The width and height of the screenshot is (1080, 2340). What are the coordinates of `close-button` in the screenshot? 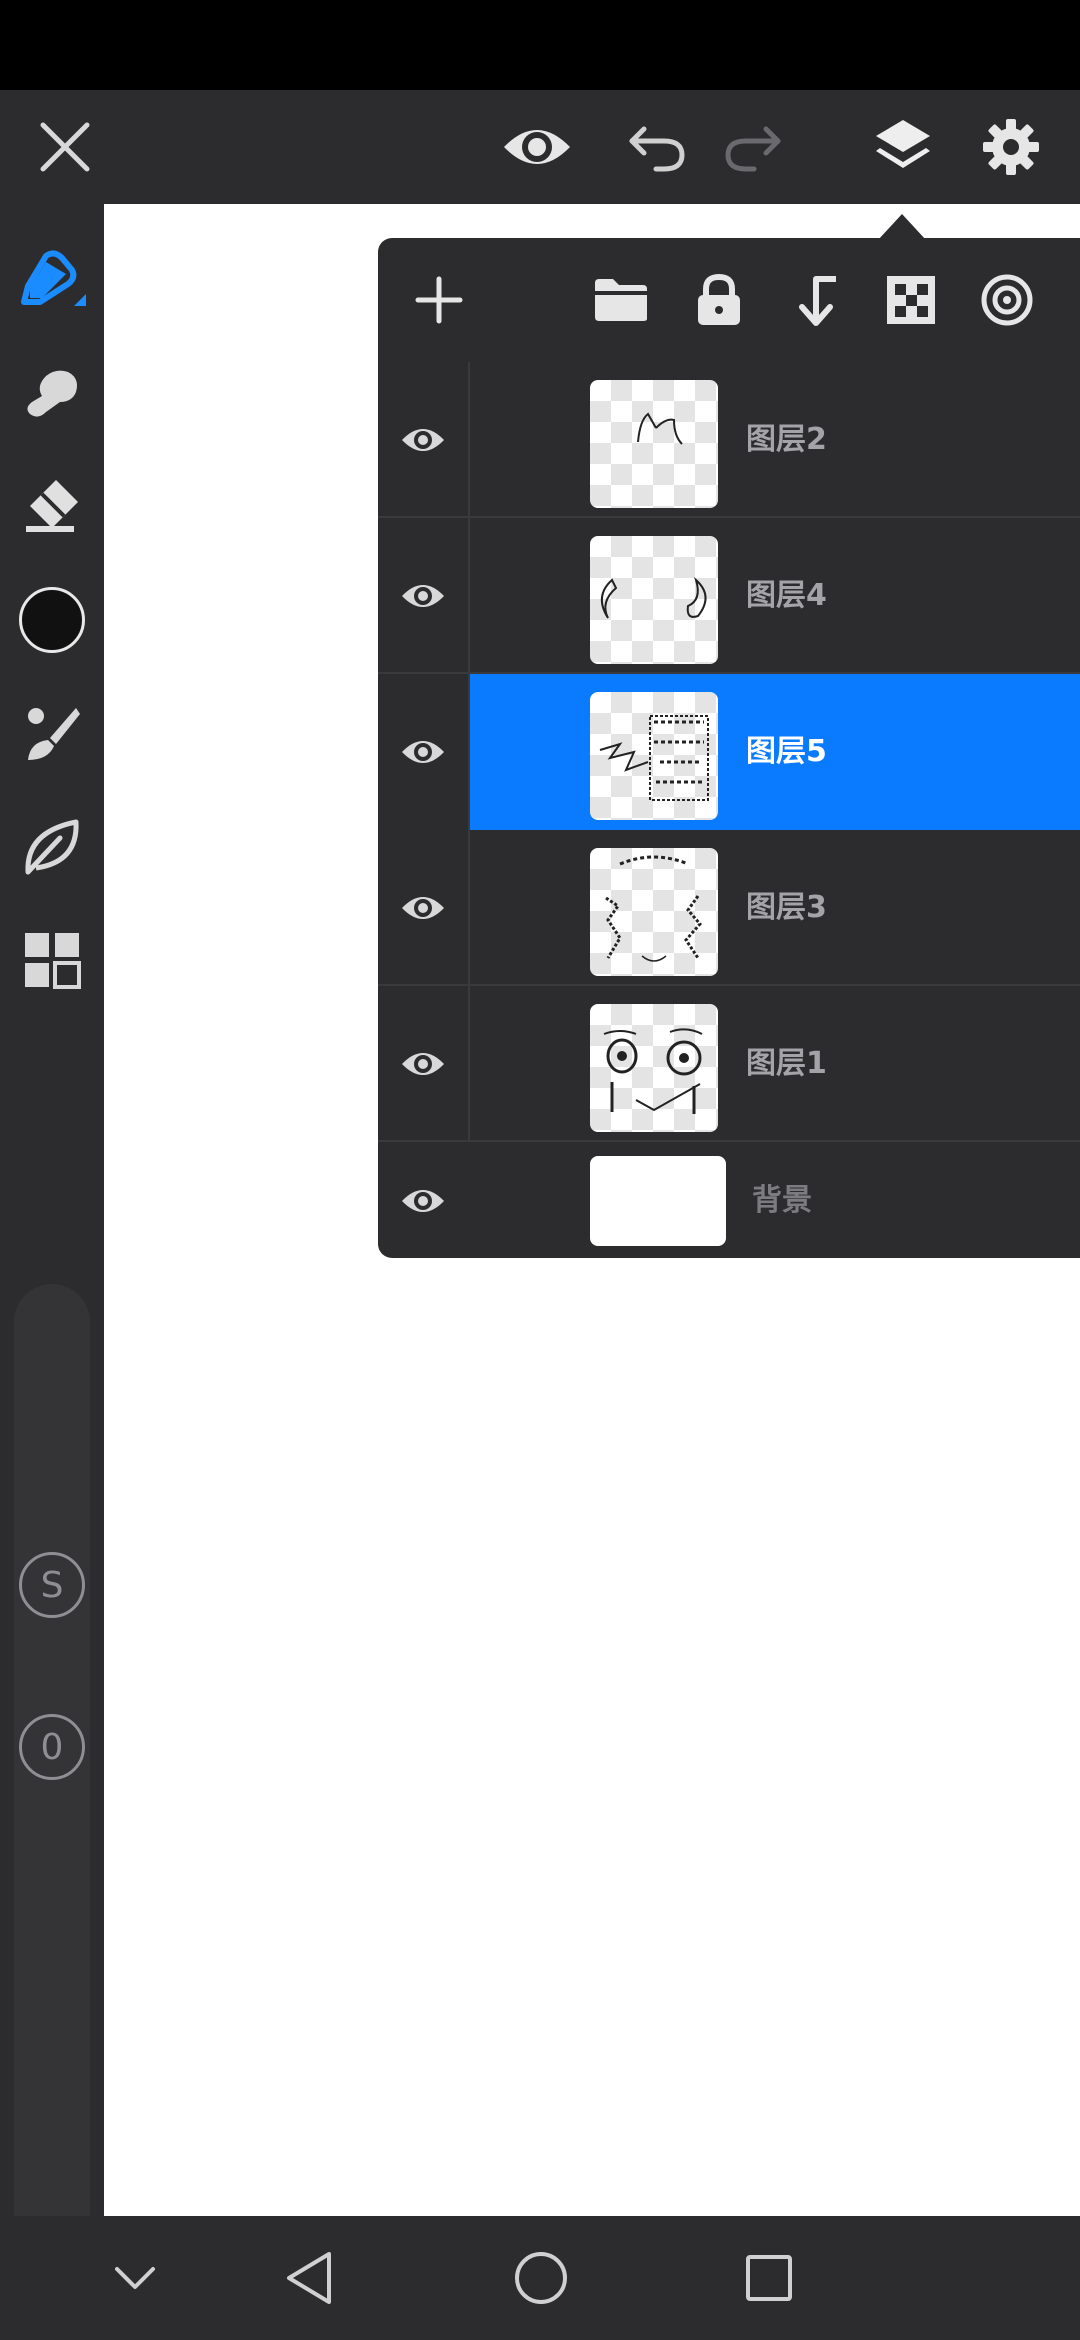 It's located at (65, 147).